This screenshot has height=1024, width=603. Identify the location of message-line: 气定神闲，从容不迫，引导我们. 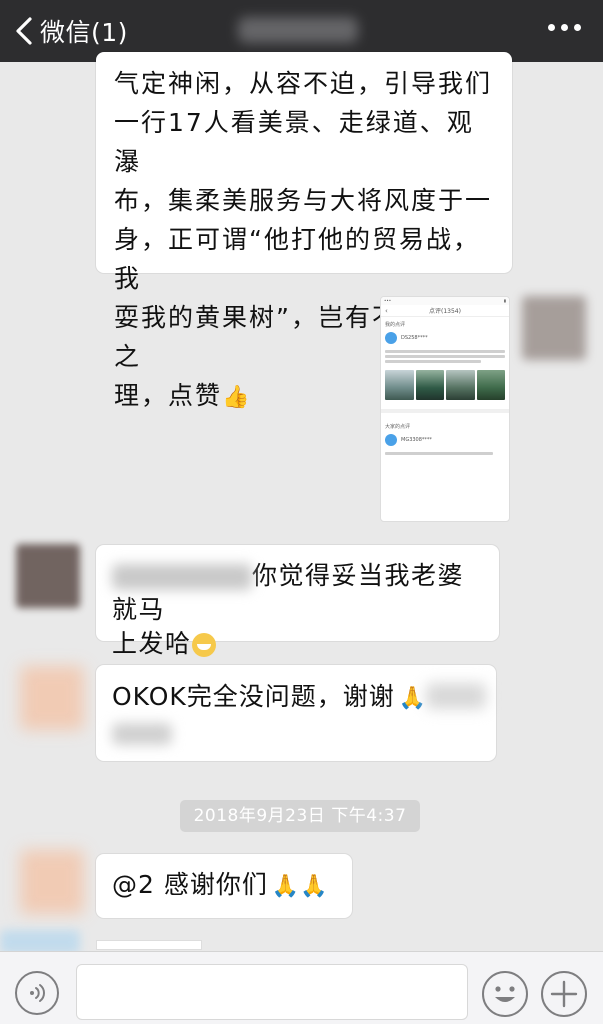
(303, 83).